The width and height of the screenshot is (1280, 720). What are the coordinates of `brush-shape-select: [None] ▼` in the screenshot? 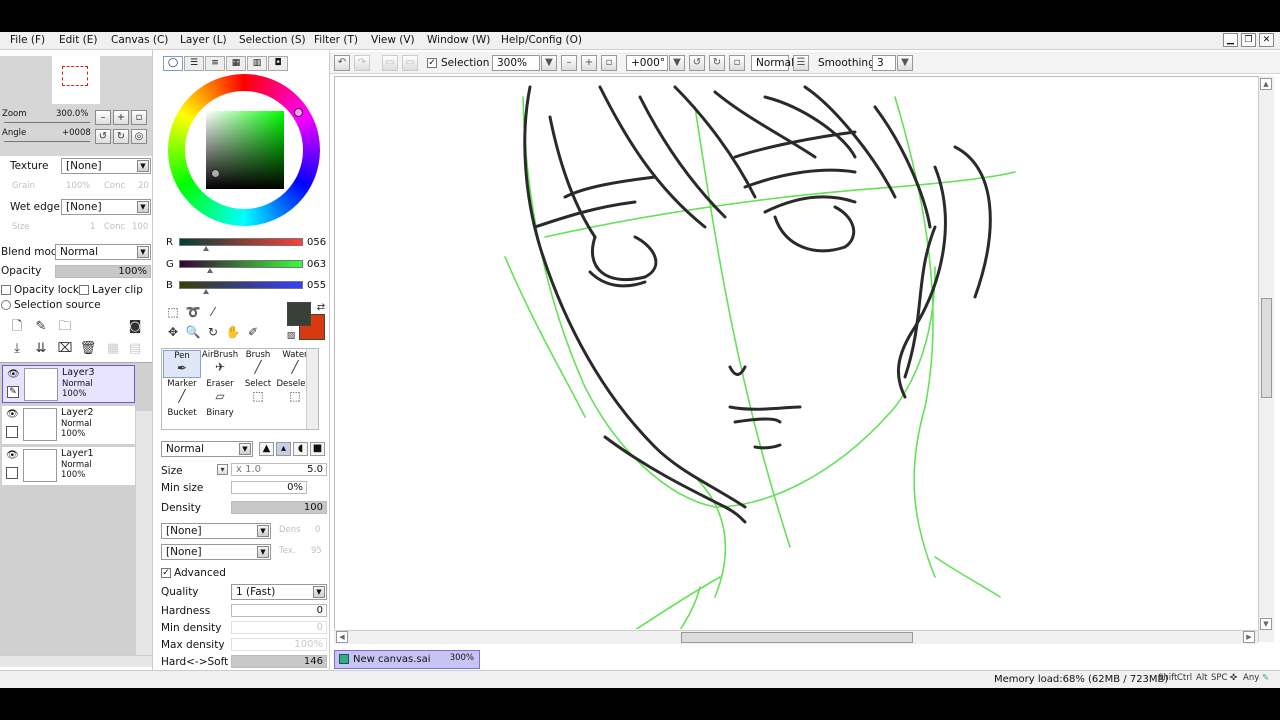 It's located at (216, 531).